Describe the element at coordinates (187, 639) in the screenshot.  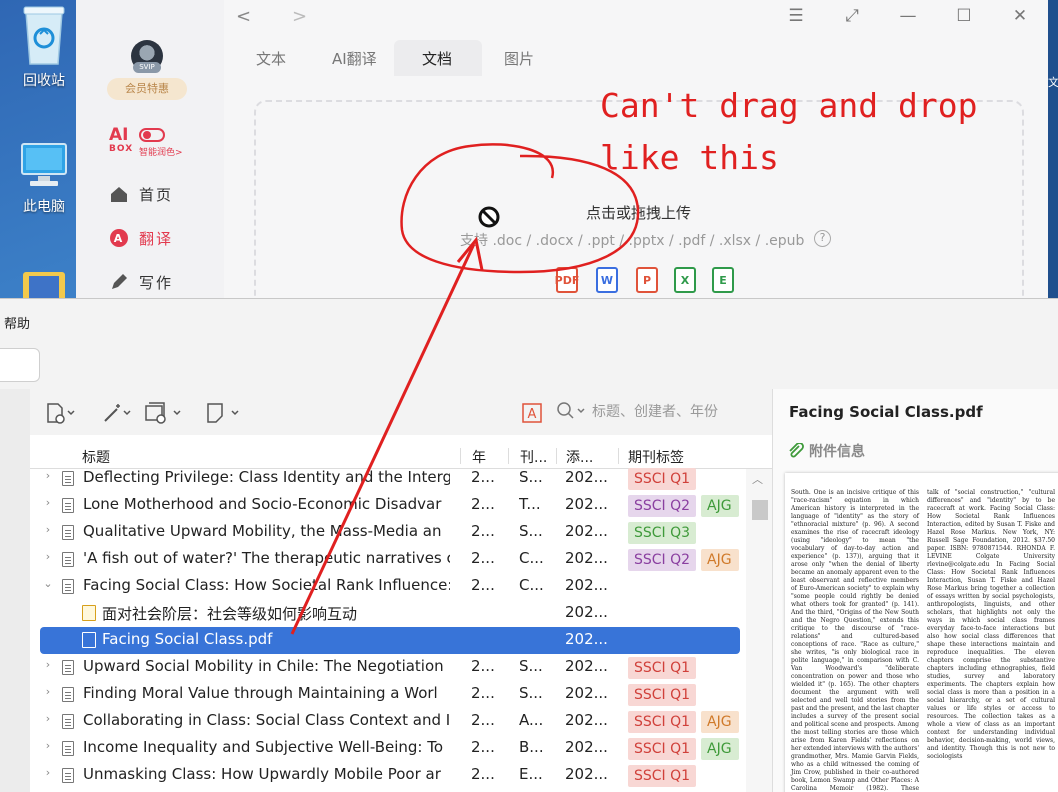
I see `row-title: Facing Social Class.pdf` at that location.